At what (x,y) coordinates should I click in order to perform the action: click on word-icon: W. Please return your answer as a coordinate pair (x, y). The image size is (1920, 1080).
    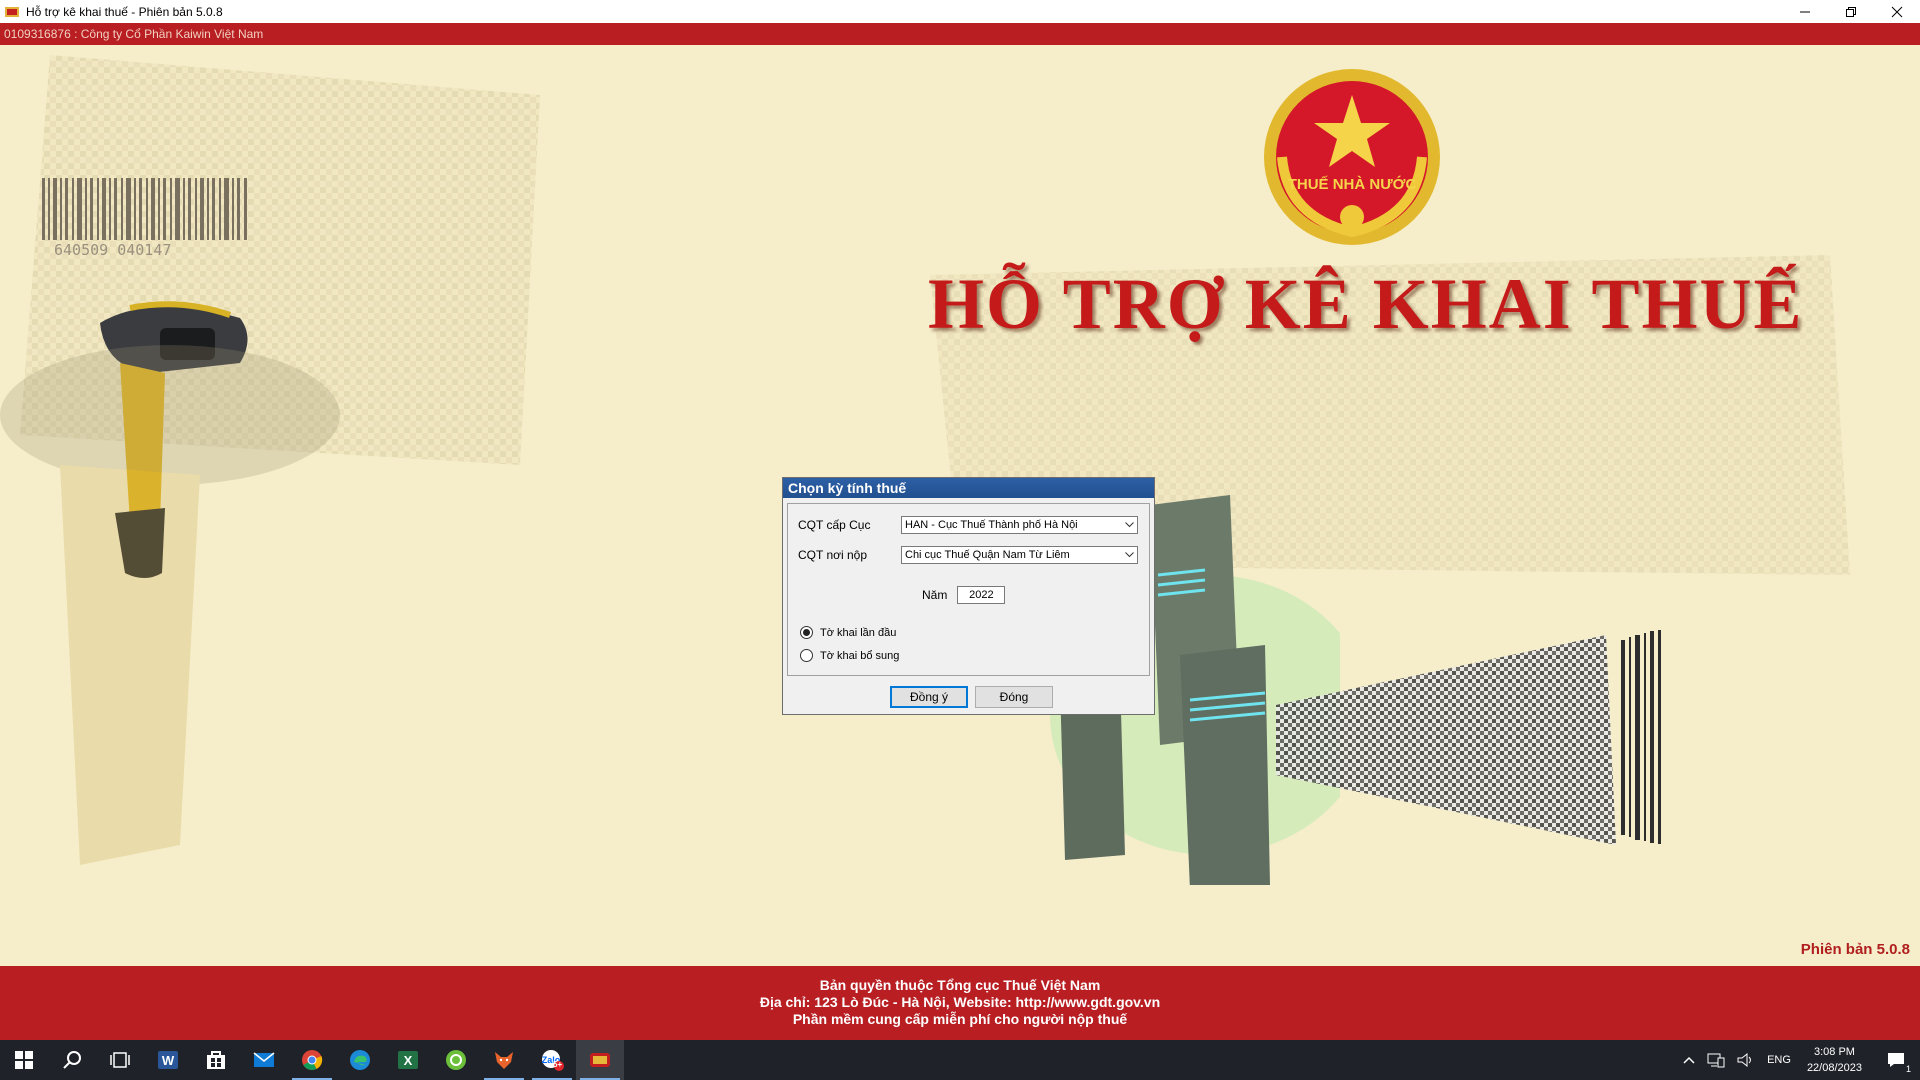
    Looking at the image, I should click on (168, 1060).